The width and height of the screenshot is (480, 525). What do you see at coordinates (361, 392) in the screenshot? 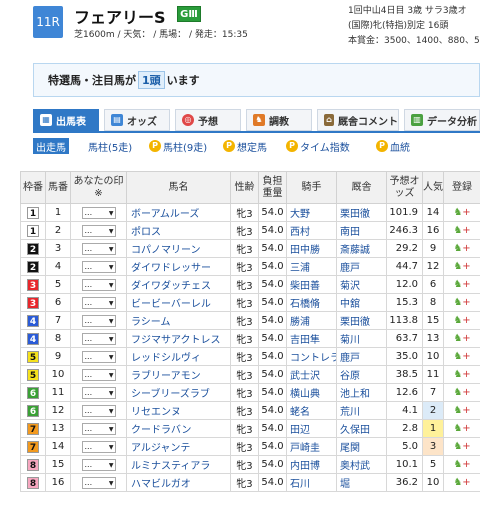
I see `trainer-link: 池上和` at bounding box center [361, 392].